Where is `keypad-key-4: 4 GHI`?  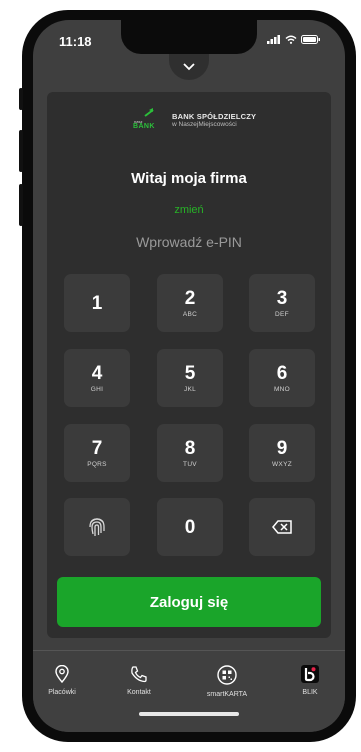
keypad-key-4: 4 GHI is located at coordinates (97, 378).